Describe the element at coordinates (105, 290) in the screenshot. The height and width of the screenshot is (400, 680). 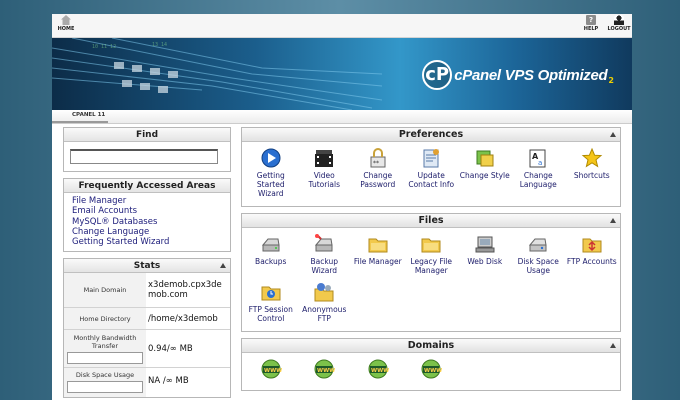
I see `stat-label: Main Domain` at that location.